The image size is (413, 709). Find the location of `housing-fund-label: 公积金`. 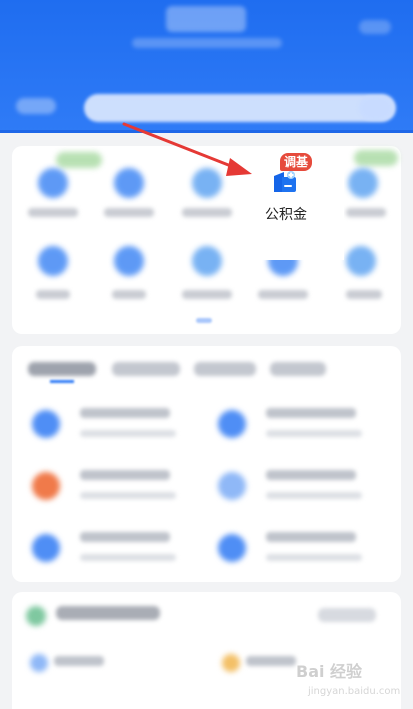

housing-fund-label: 公积金 is located at coordinates (286, 215).